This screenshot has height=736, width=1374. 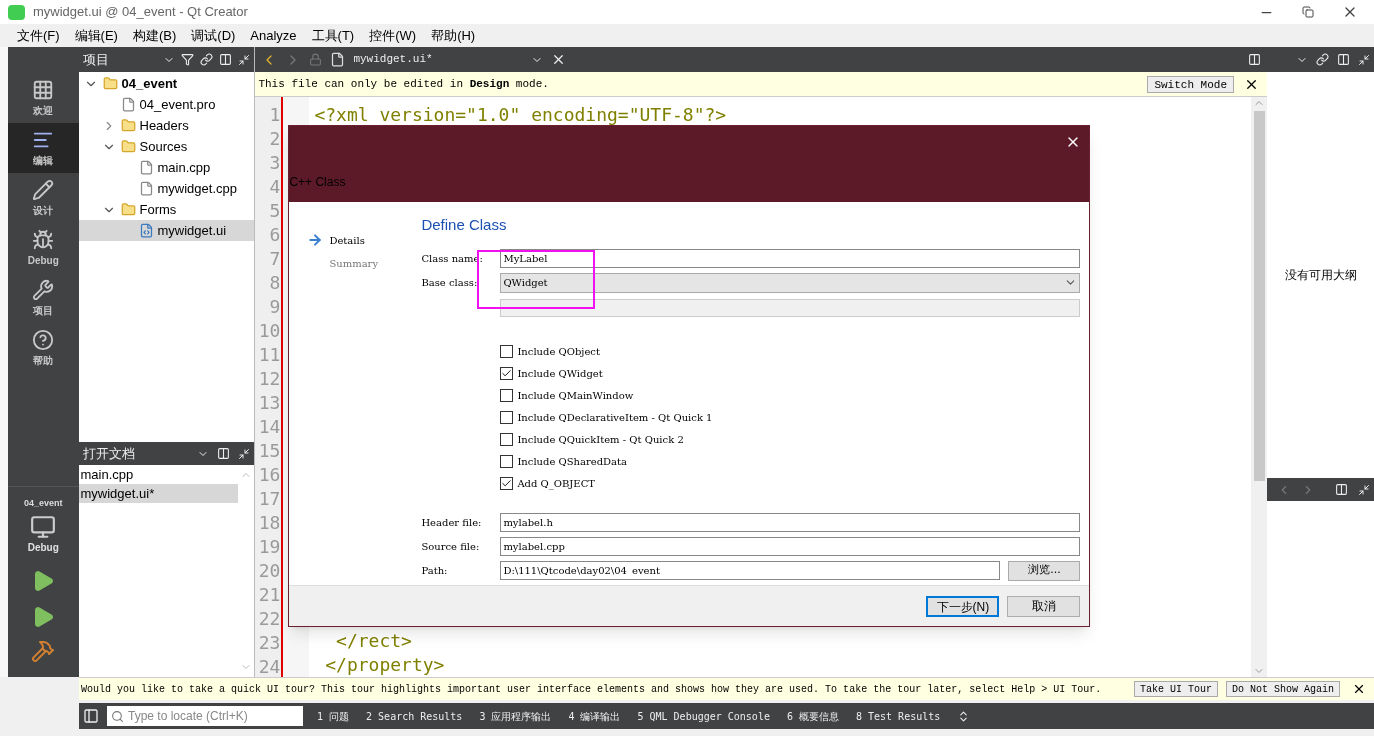 What do you see at coordinates (43, 527) in the screenshot?
I see `kit-monitor-icon` at bounding box center [43, 527].